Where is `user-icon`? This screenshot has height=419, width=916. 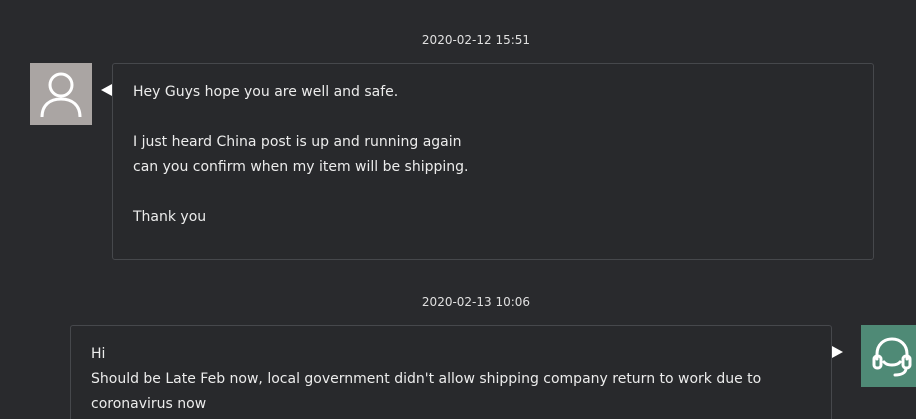
user-icon is located at coordinates (61, 95).